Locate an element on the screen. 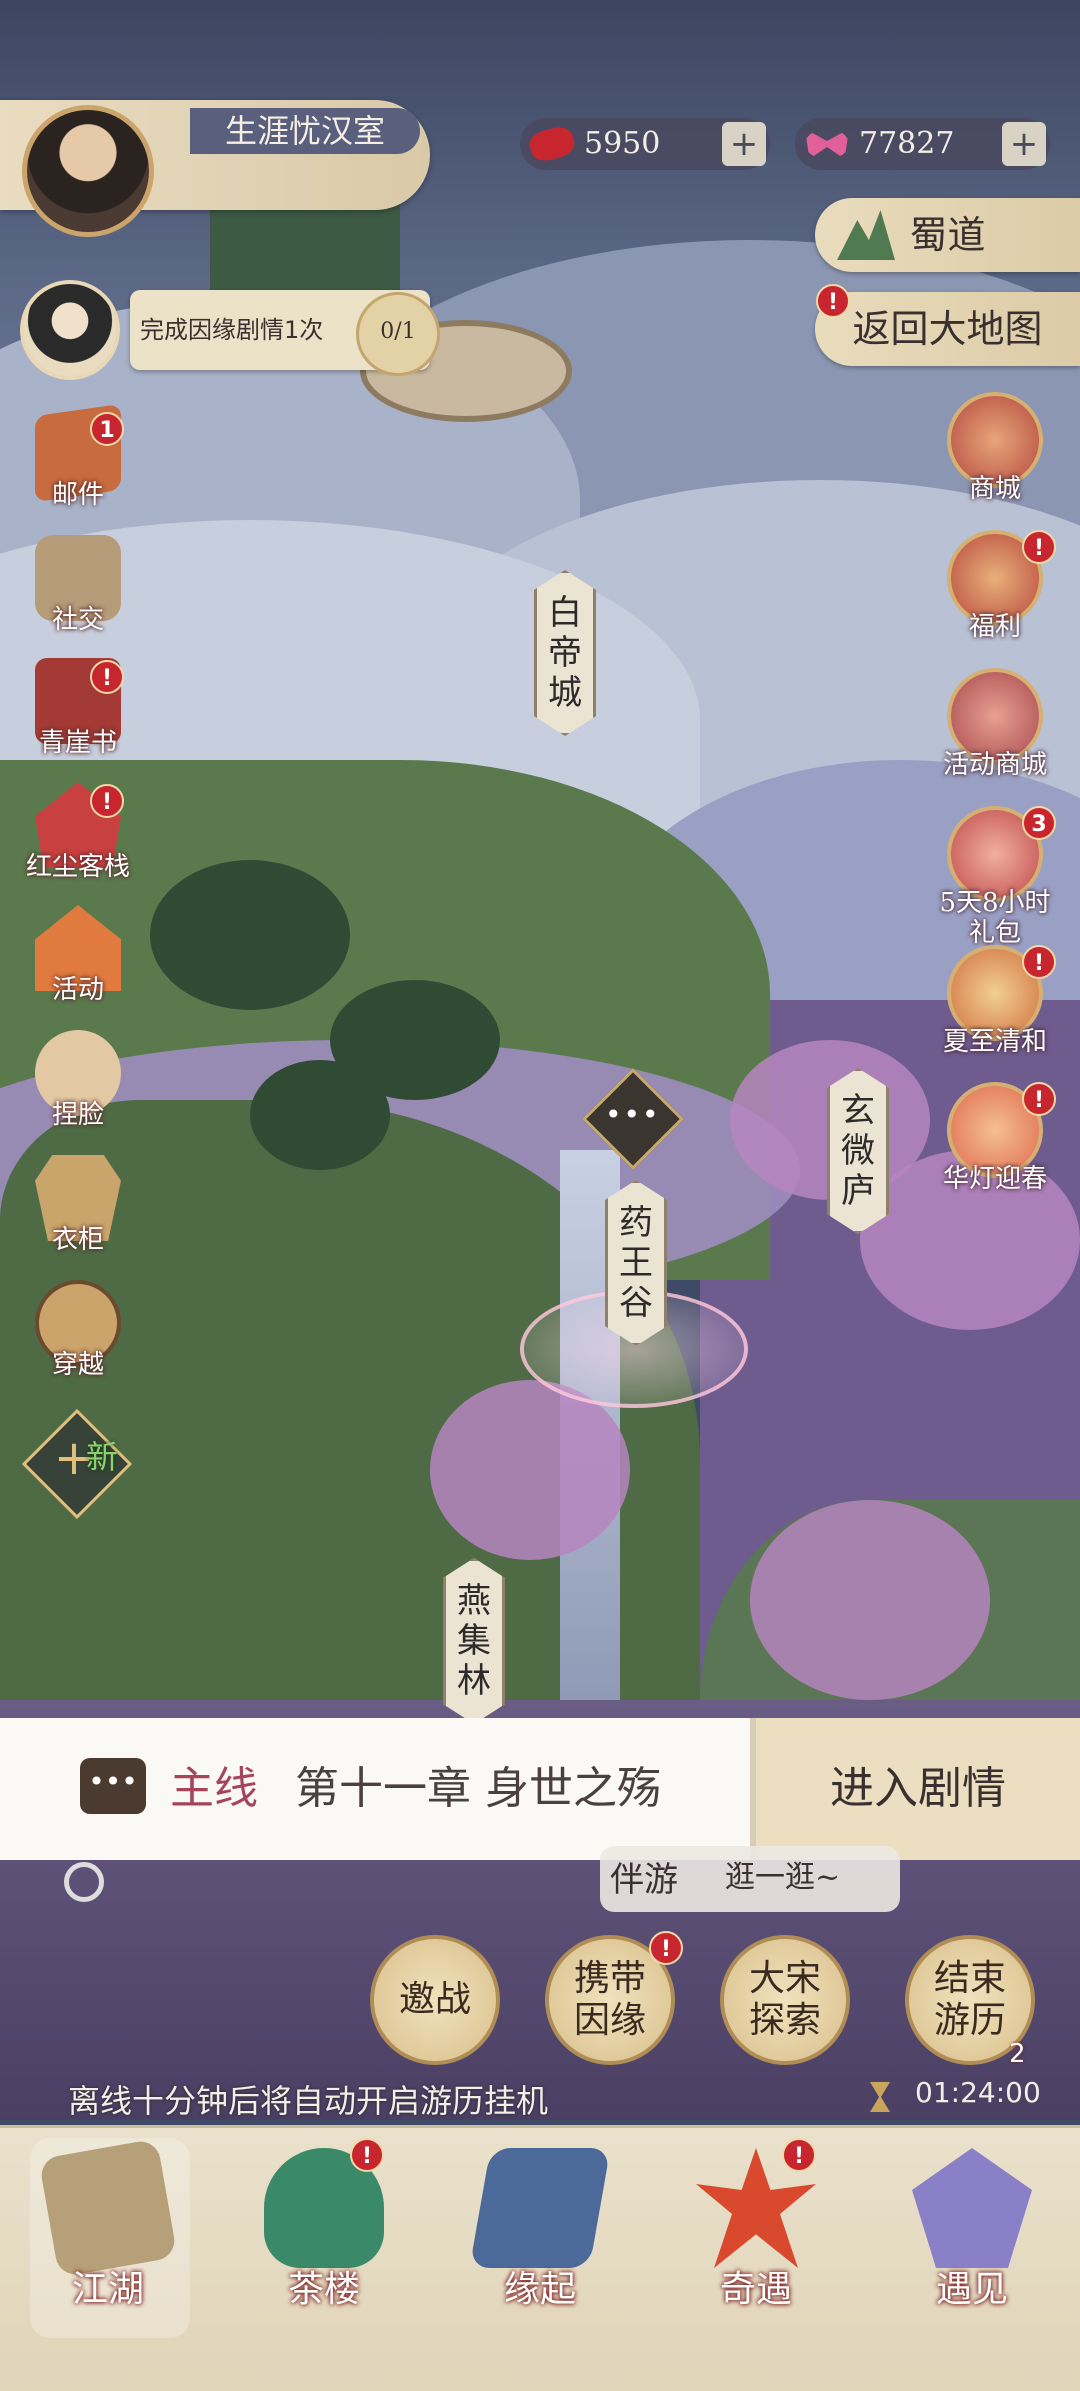 This screenshot has width=1080, height=2391. crystal-icon is located at coordinates (972, 2208).